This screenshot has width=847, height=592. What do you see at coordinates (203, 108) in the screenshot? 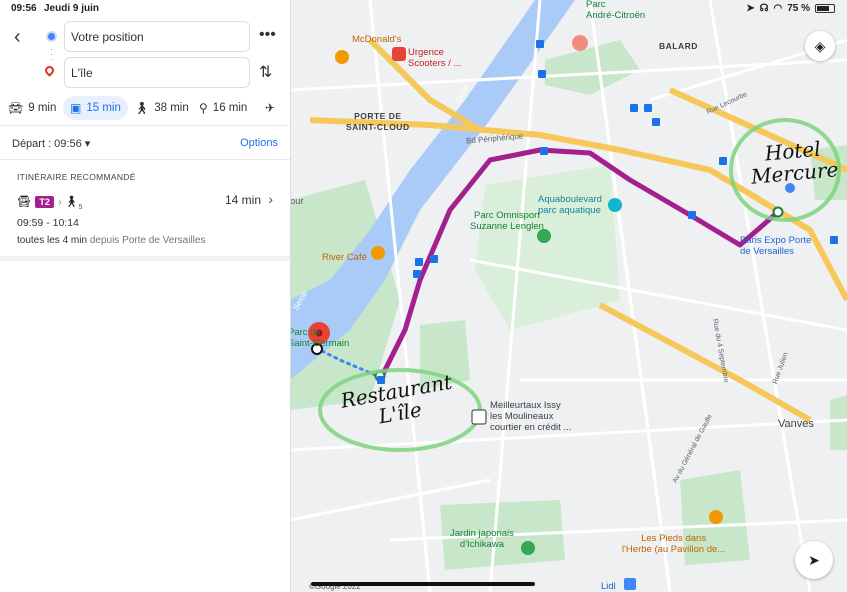
I see `bike-icon: ⚲` at bounding box center [203, 108].